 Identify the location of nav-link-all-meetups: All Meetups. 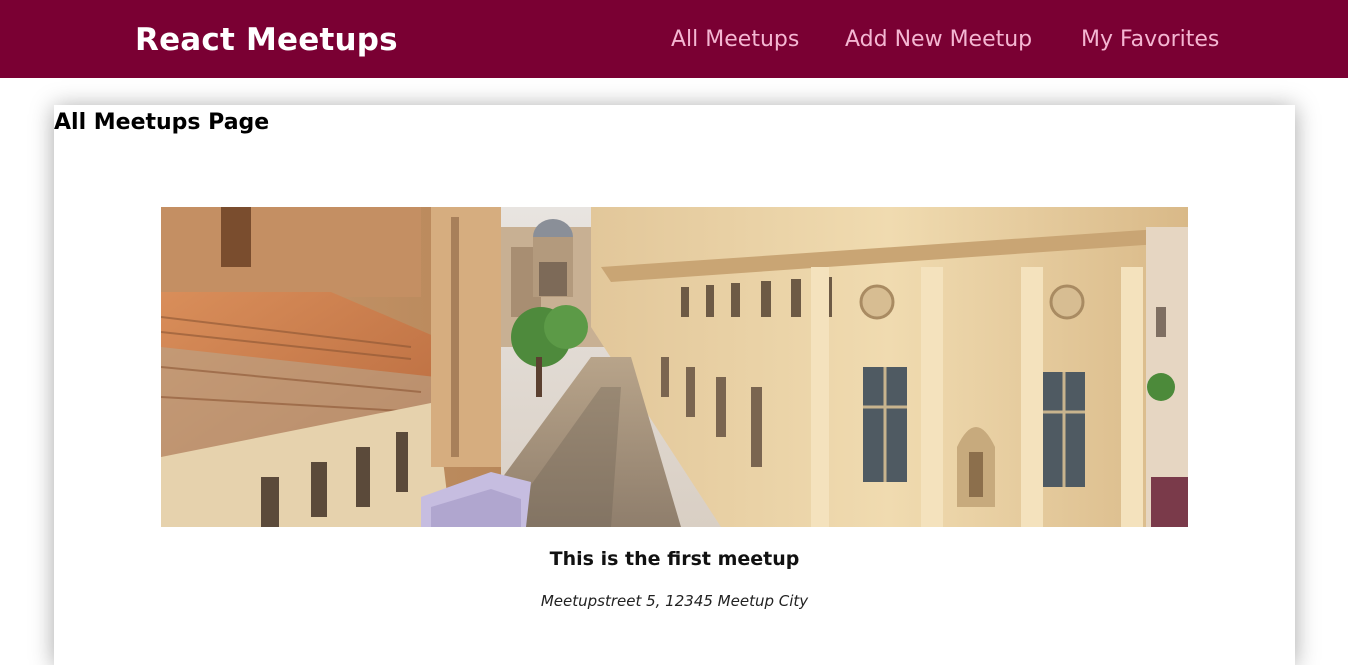
(735, 40).